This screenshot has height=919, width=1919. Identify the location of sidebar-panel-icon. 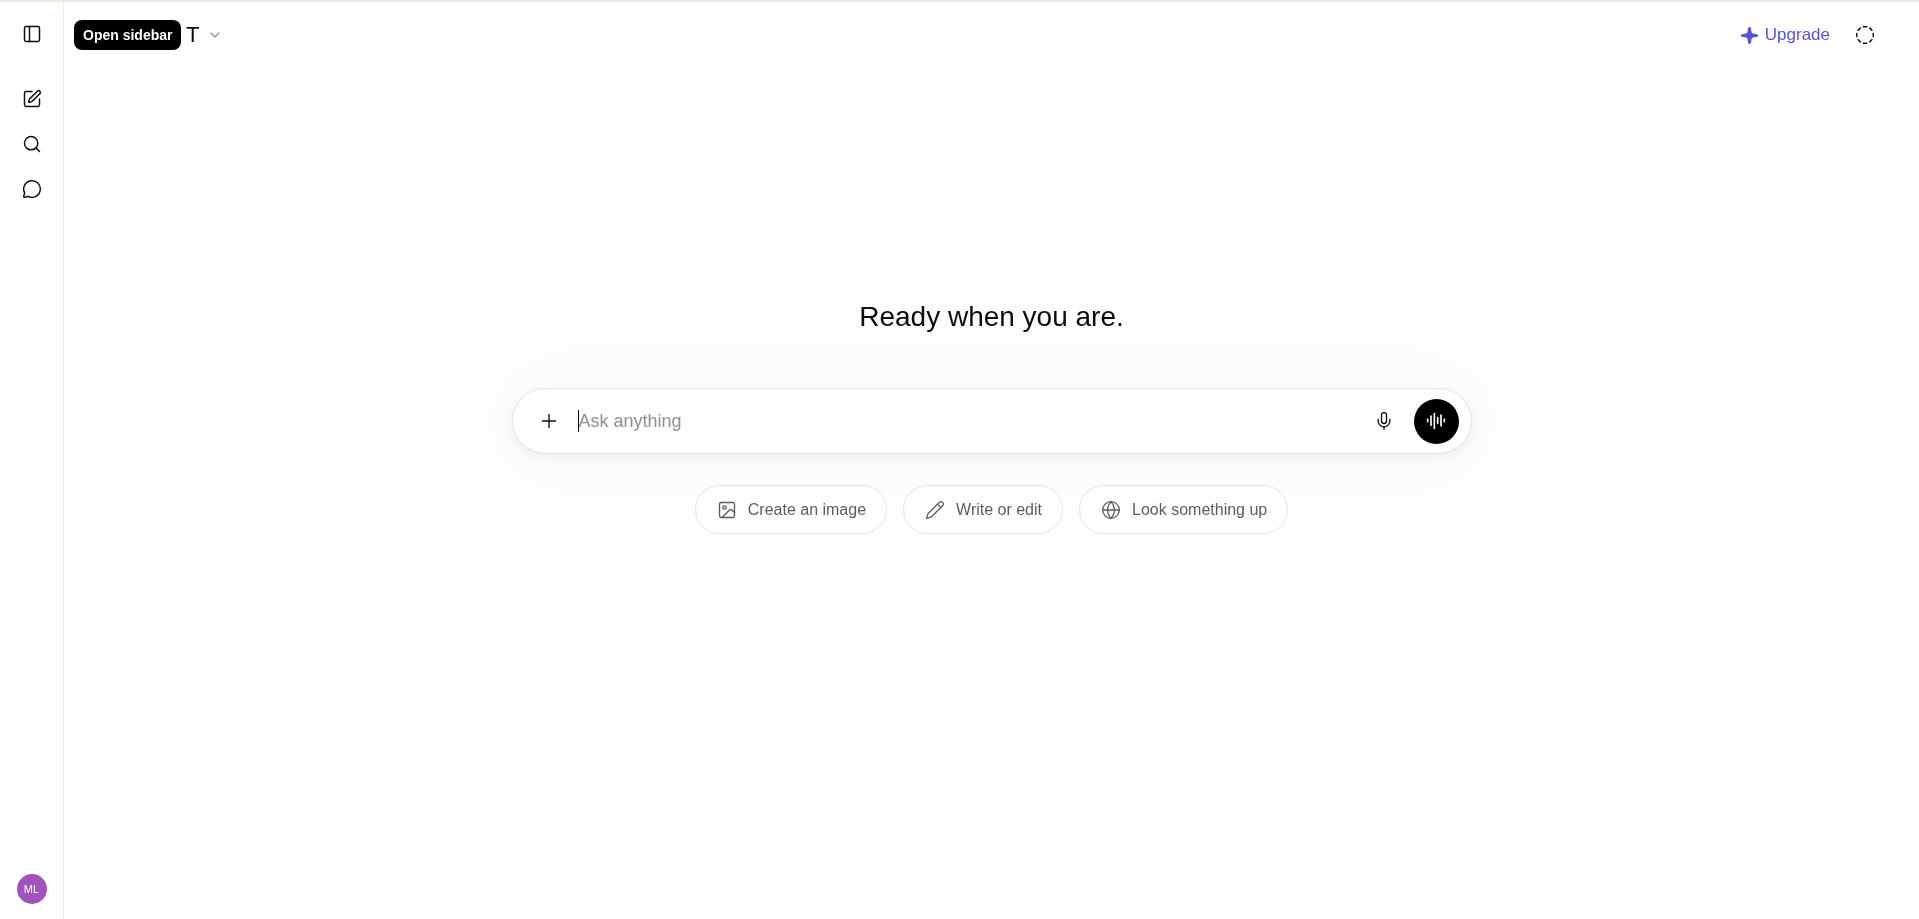
(31, 34).